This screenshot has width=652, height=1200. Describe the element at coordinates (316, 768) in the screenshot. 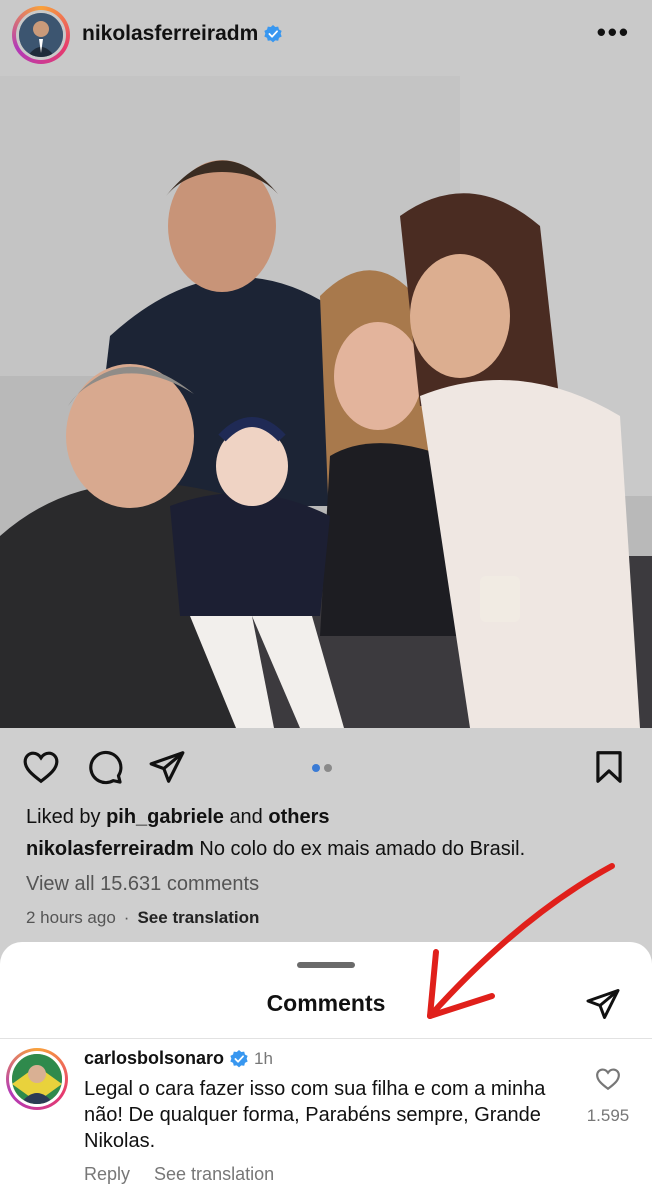

I see `carousel-dot-active` at that location.